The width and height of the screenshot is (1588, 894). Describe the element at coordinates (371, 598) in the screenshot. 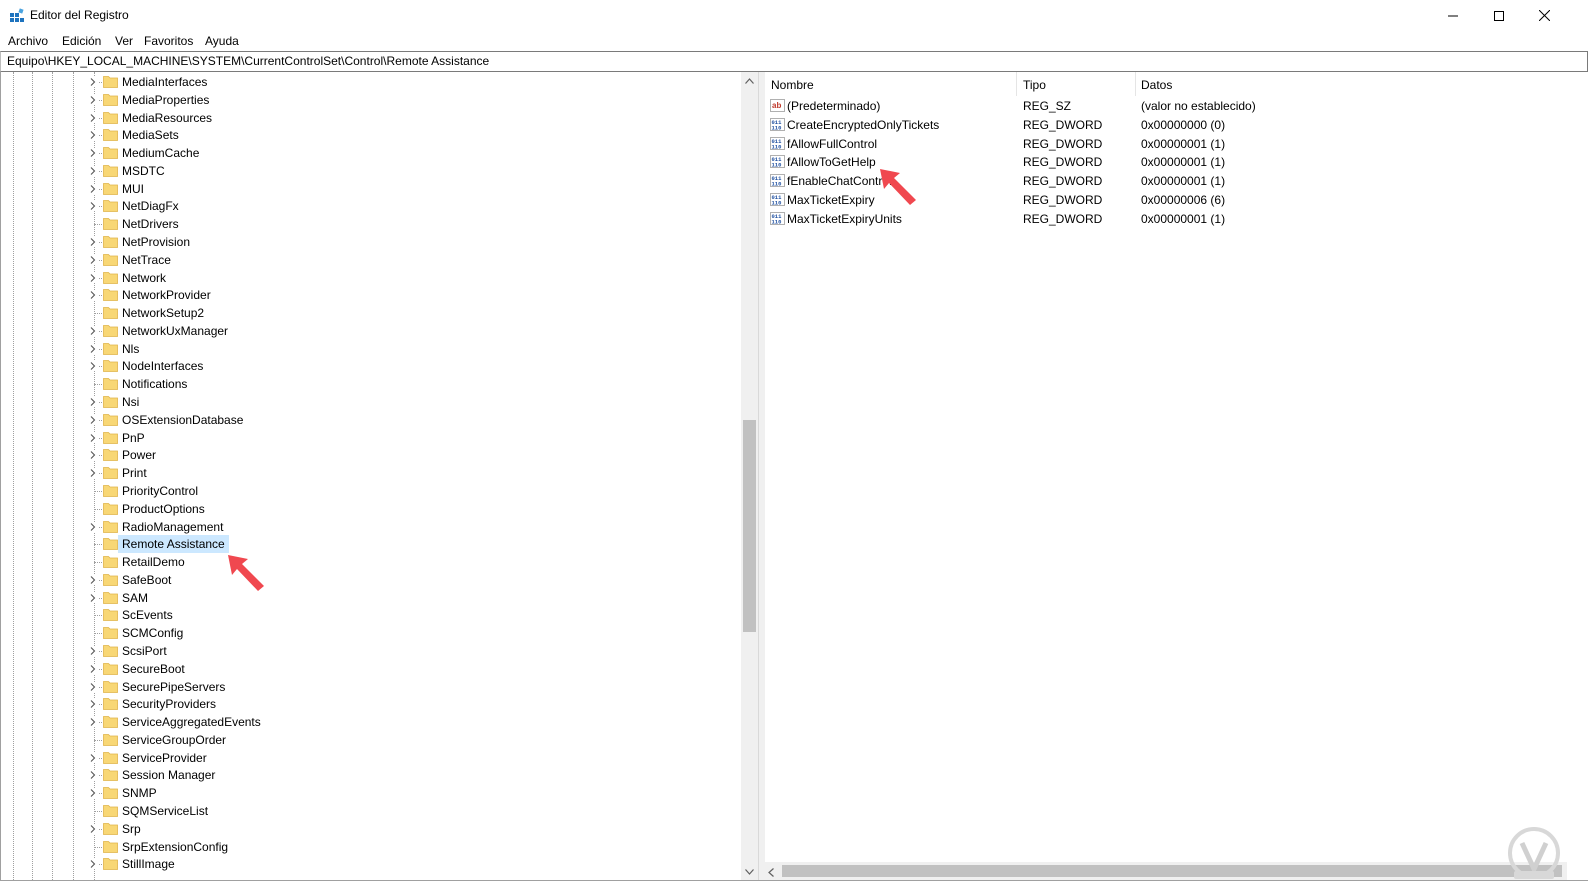

I see `tree-item: SAM` at that location.